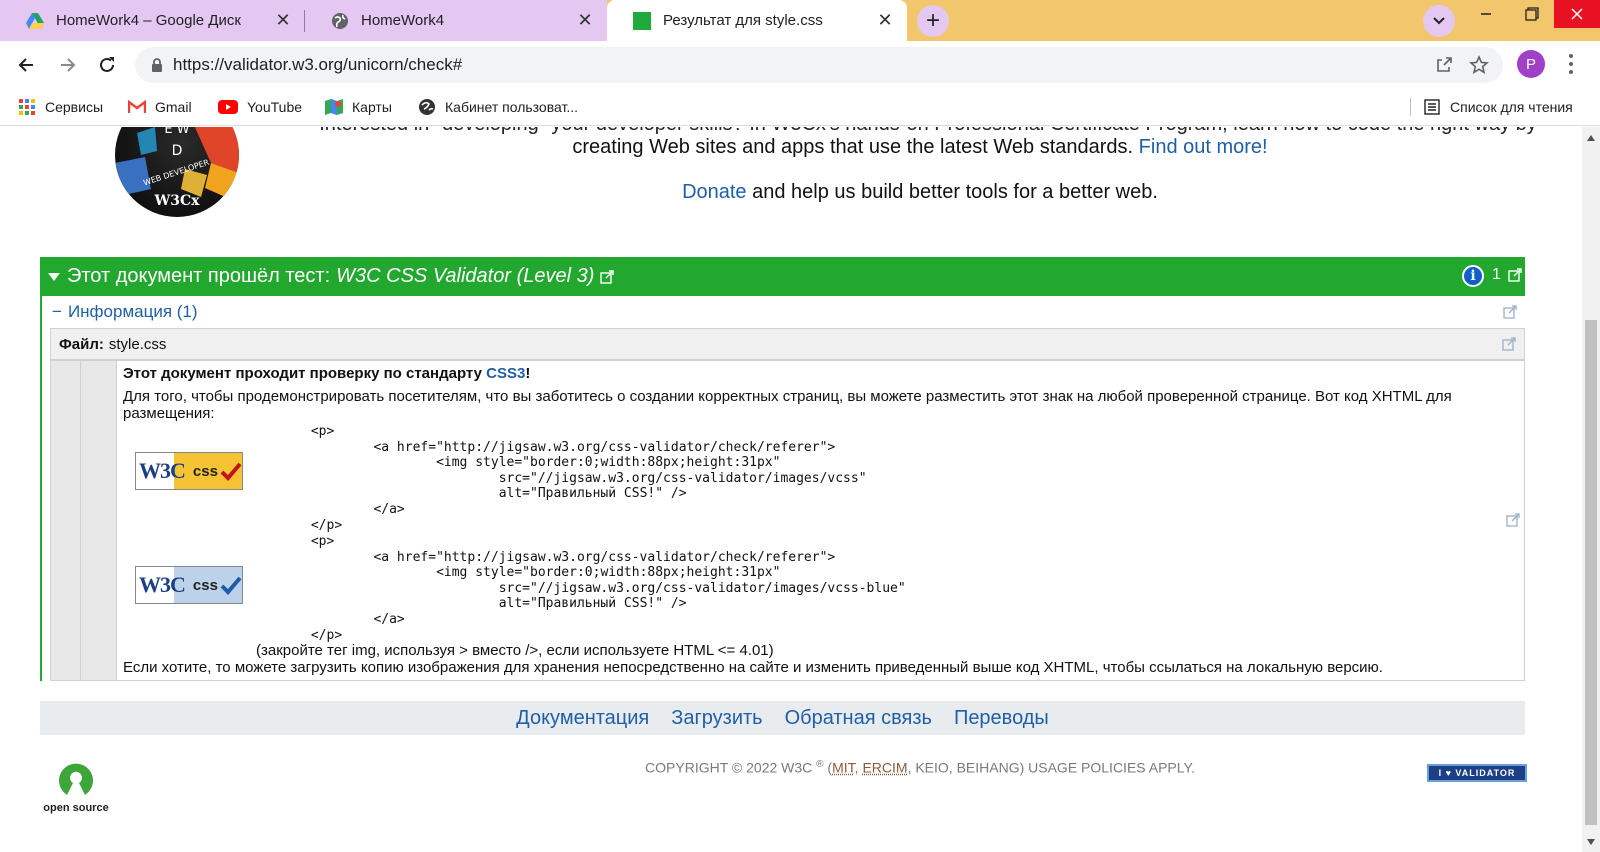 The image size is (1600, 852). Describe the element at coordinates (148, 20) in the screenshot. I see `tab-title: HomeWork4 – Google Диск` at that location.